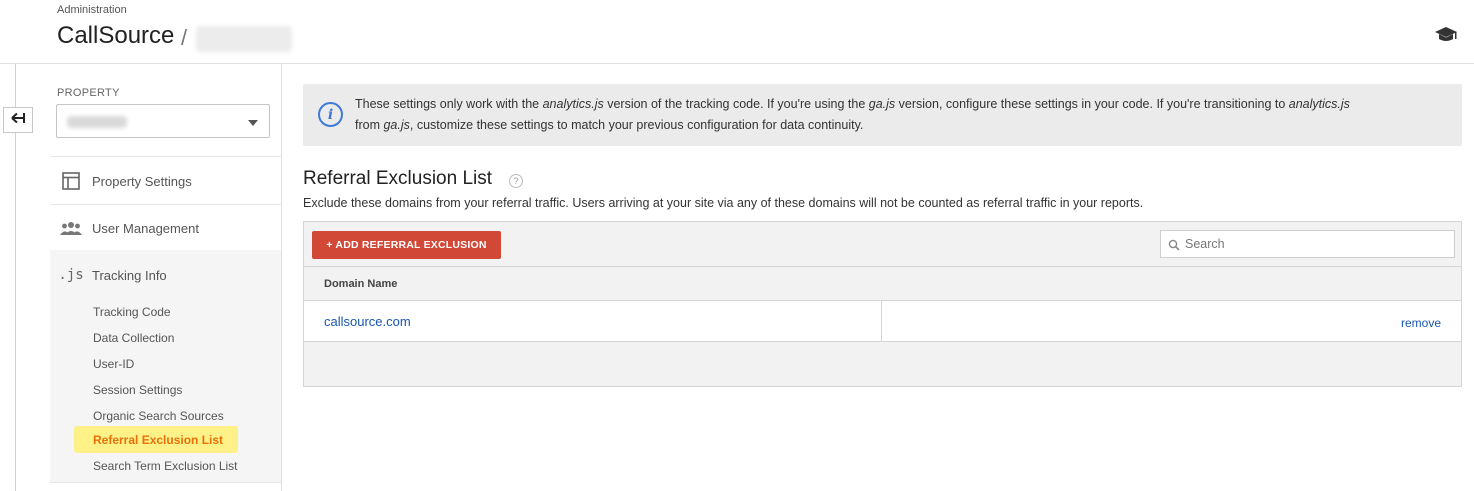 This screenshot has width=1474, height=491. I want to click on search-icon, so click(1174, 247).